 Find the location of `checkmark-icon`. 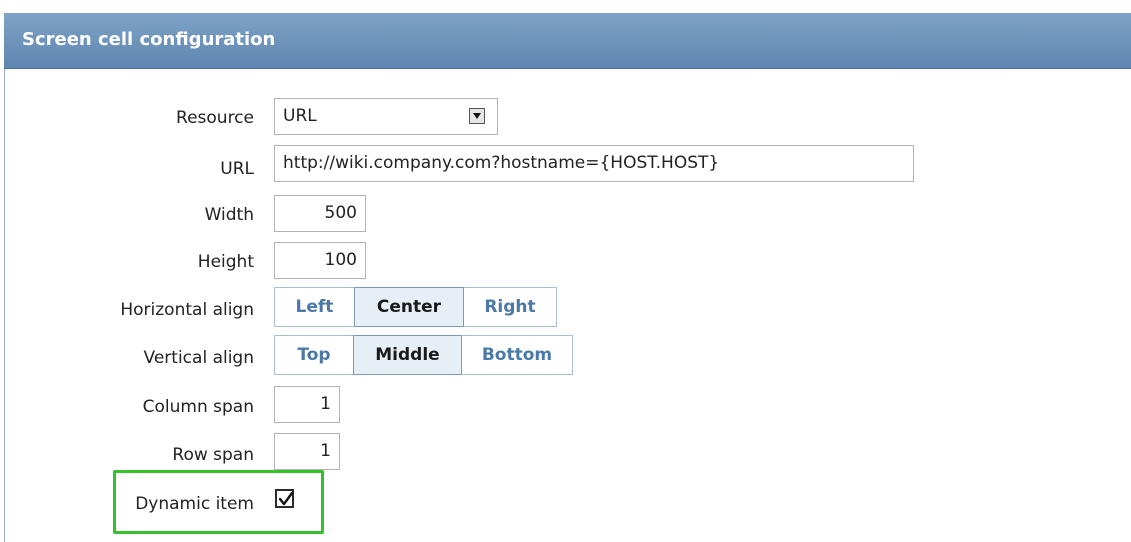

checkmark-icon is located at coordinates (286, 498).